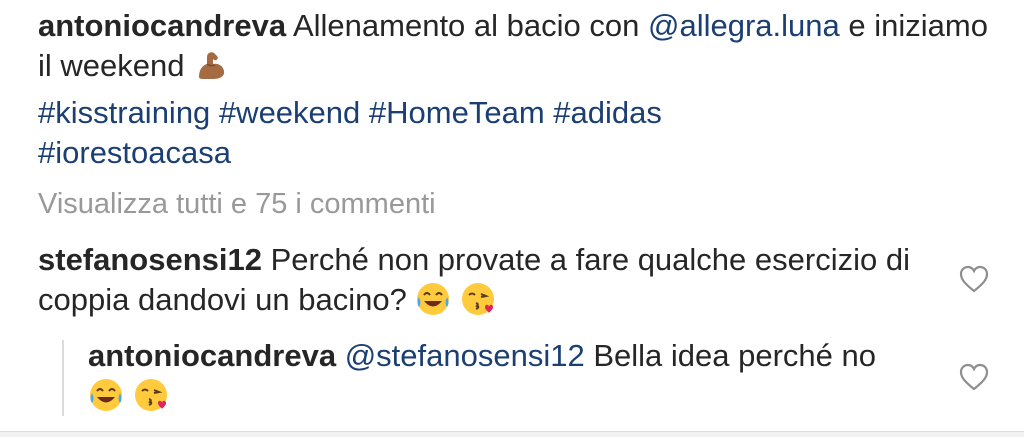 The width and height of the screenshot is (1024, 437). What do you see at coordinates (457, 112) in the screenshot?
I see `hashtag-hometeam: #HomeTeam` at bounding box center [457, 112].